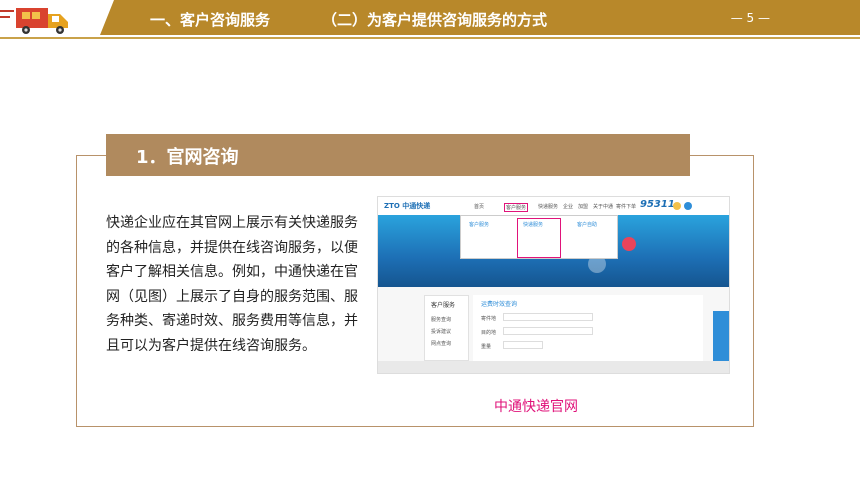  Describe the element at coordinates (721, 336) in the screenshot. I see `online-chat-sidebar` at that location.